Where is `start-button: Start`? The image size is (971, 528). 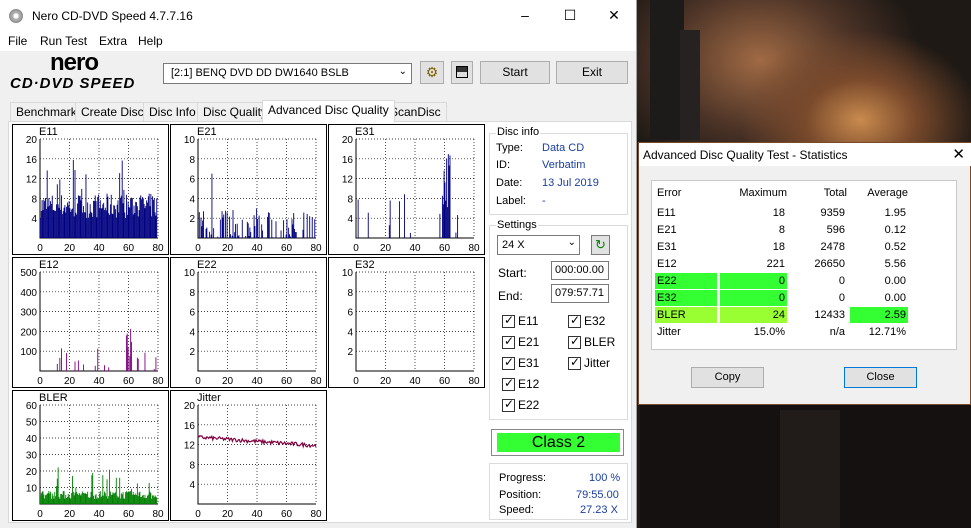
start-button: Start is located at coordinates (515, 72).